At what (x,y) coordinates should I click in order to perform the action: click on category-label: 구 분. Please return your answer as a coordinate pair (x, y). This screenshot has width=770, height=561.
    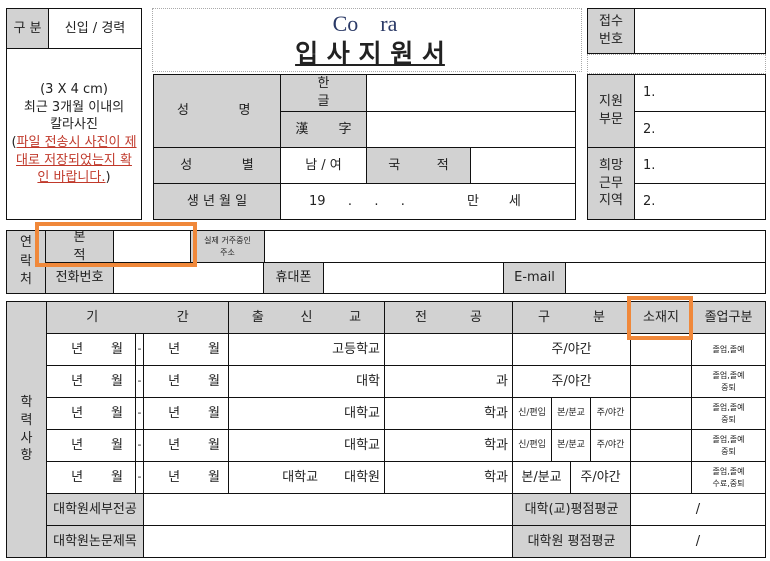
    Looking at the image, I should click on (27, 28).